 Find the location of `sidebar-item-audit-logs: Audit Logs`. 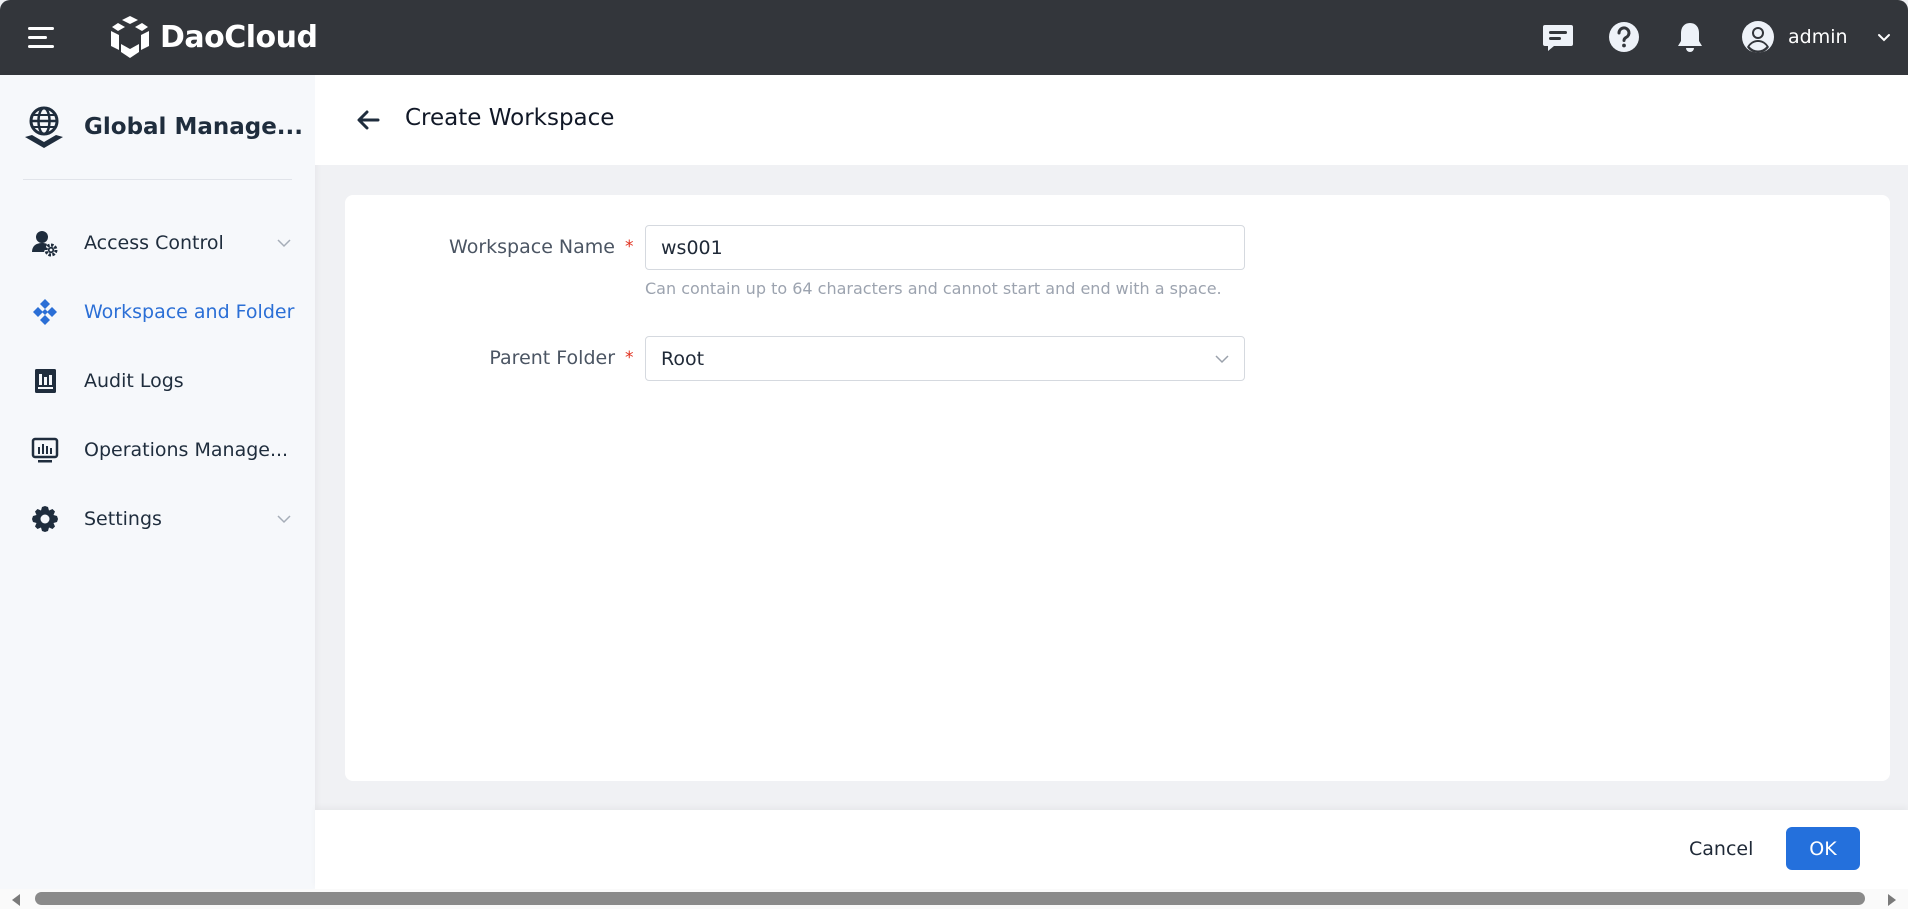

sidebar-item-audit-logs: Audit Logs is located at coordinates (157, 381).